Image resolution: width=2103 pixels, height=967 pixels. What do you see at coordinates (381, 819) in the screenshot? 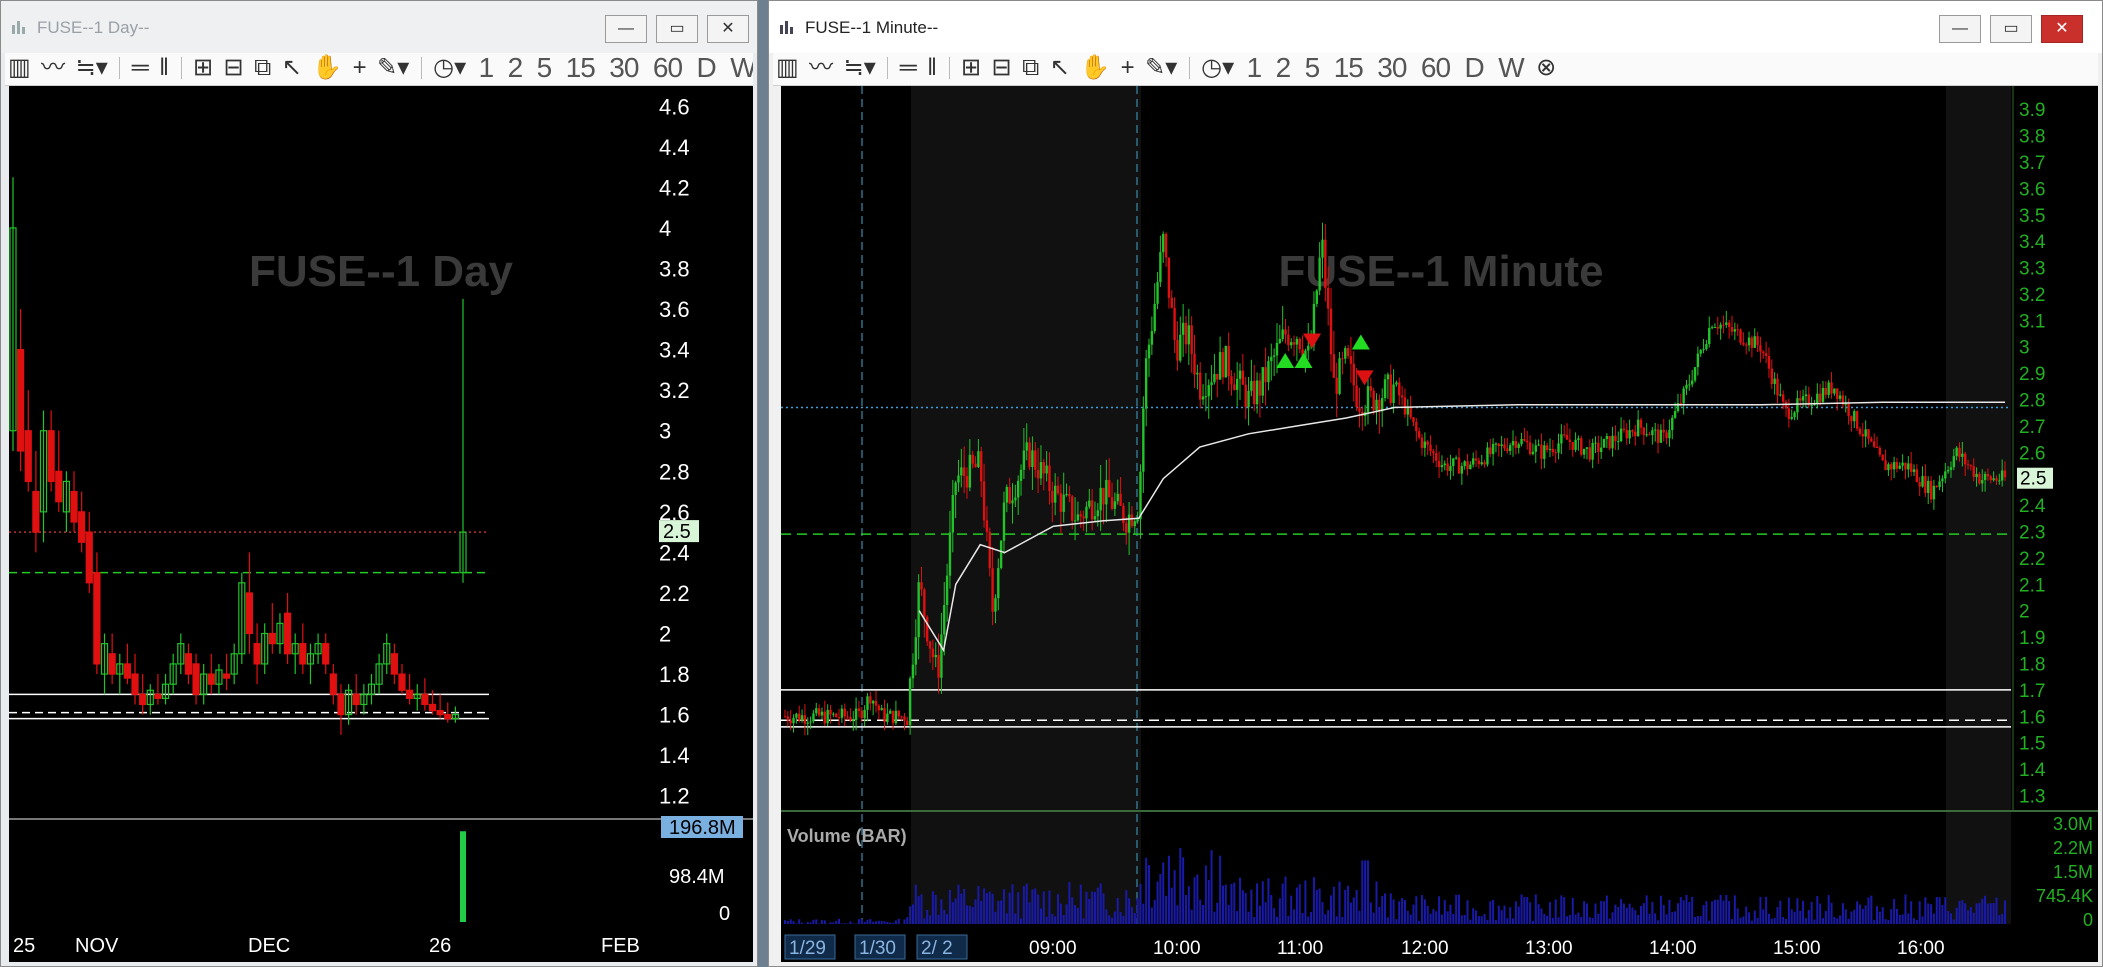
I see `daily-pane-divider` at bounding box center [381, 819].